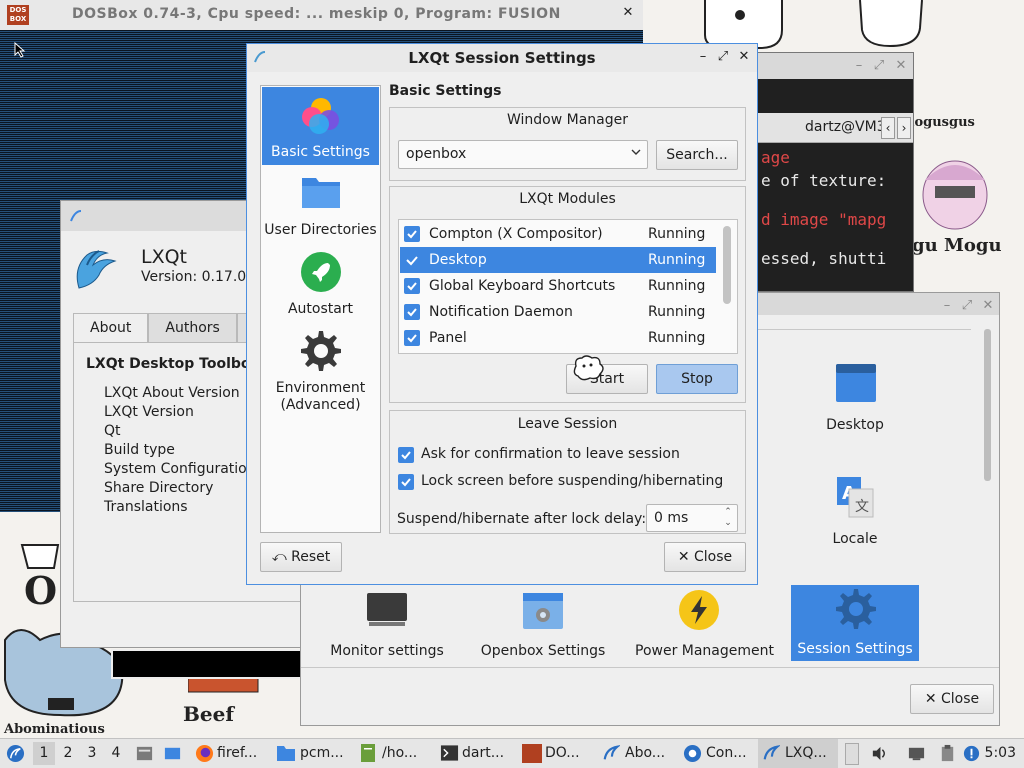 This screenshot has width=1024, height=768. Describe the element at coordinates (387, 625) in the screenshot. I see `config-item-monitor: Monitor settings` at that location.